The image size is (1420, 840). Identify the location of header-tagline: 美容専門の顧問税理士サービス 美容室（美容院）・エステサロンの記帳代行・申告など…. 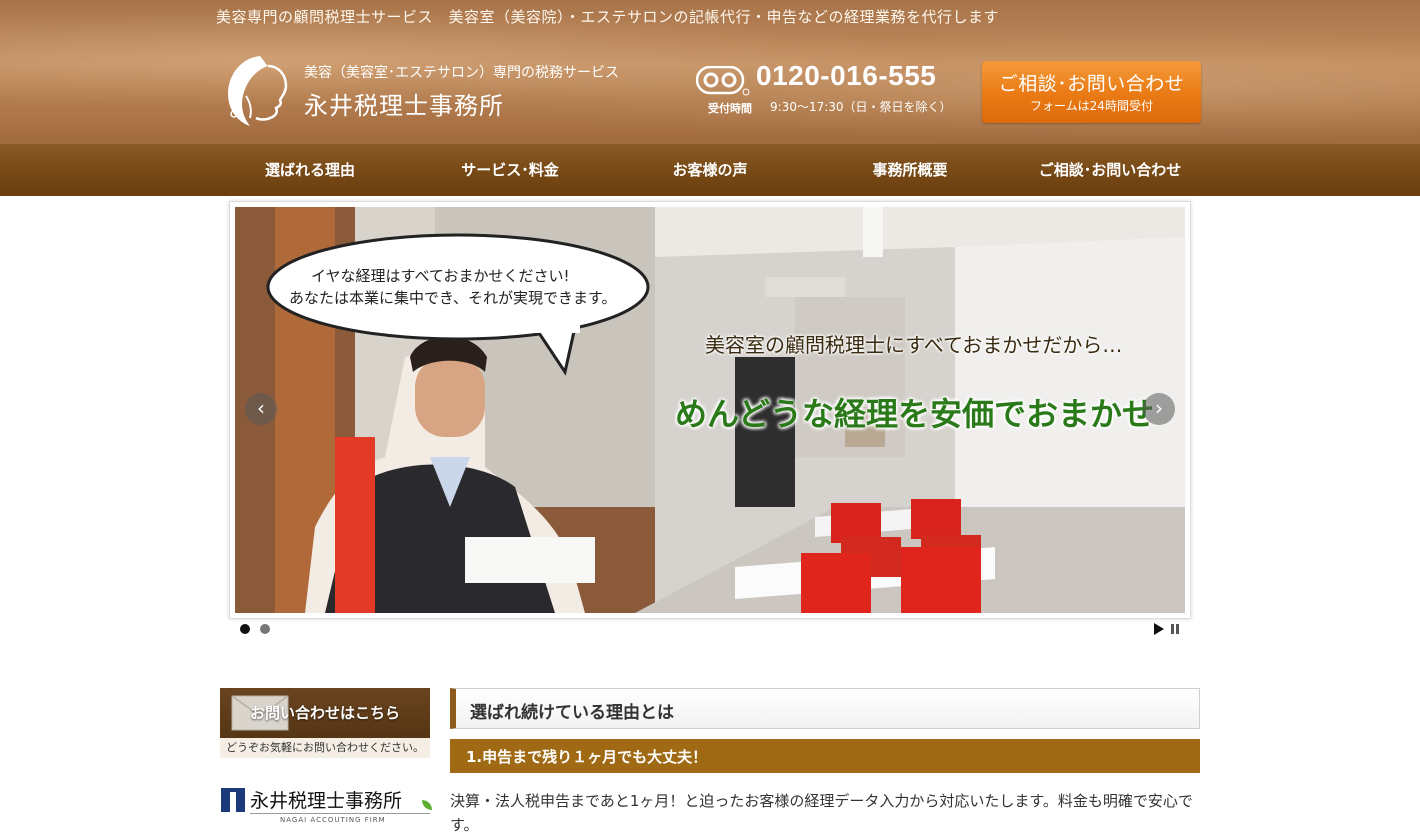
(608, 17).